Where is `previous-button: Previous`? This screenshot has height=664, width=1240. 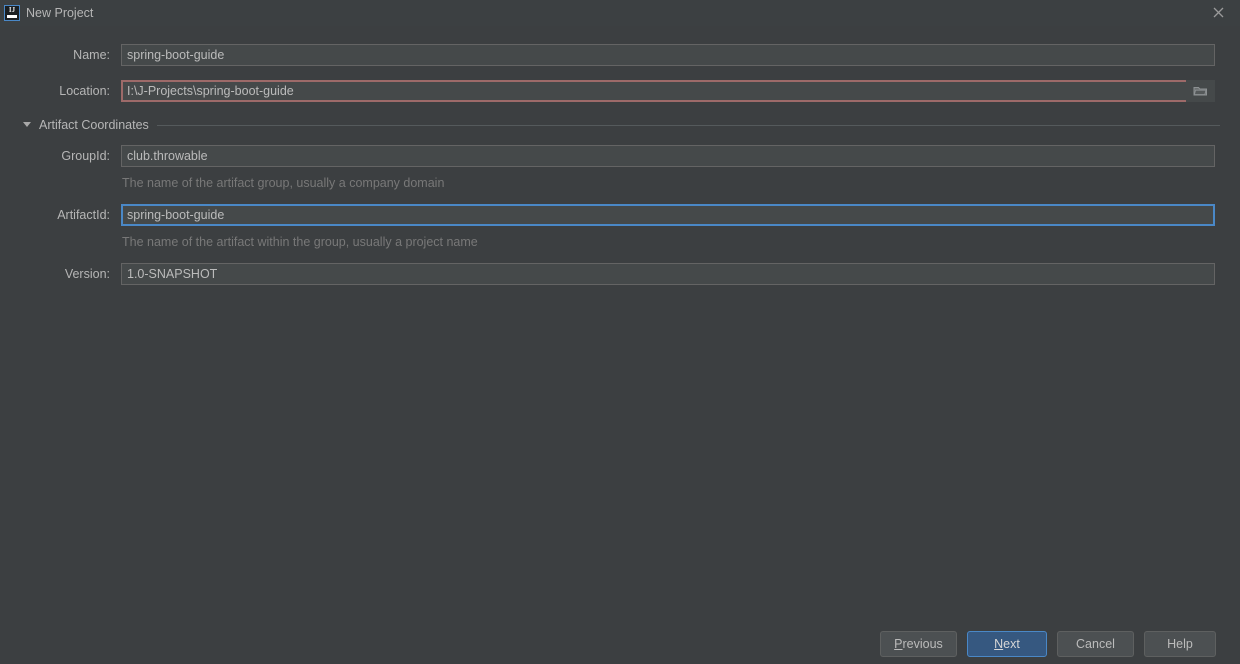 previous-button: Previous is located at coordinates (918, 644).